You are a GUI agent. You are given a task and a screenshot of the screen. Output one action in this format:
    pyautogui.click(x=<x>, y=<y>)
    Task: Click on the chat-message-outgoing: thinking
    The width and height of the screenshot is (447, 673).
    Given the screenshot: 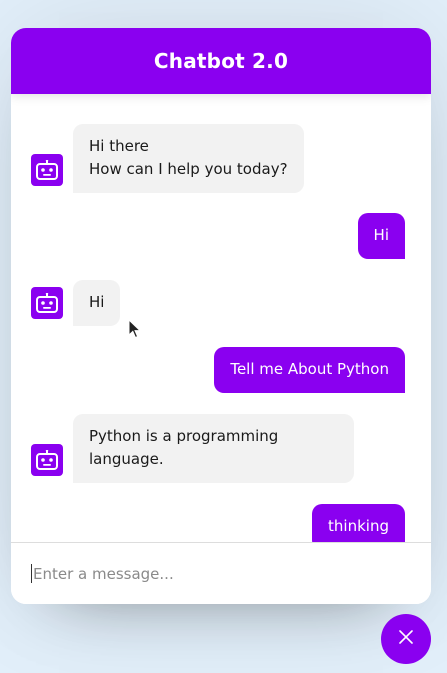 What is the action you would take?
    pyautogui.click(x=218, y=523)
    